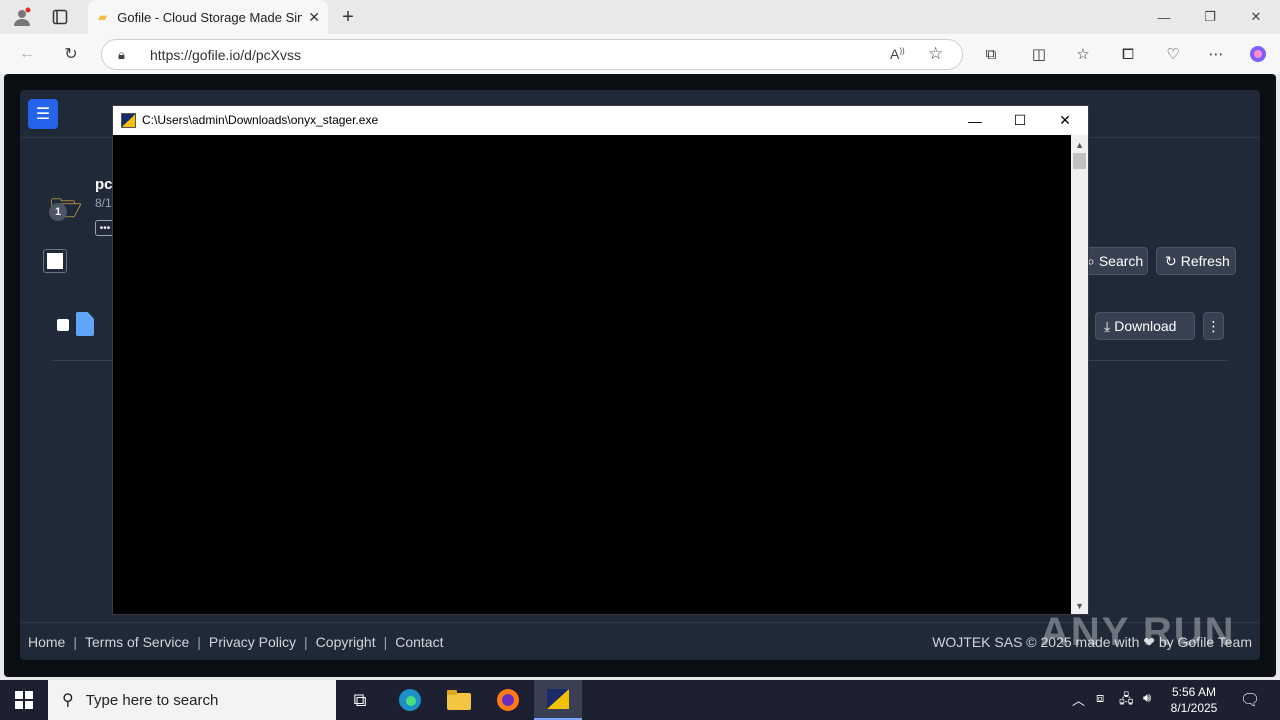 The width and height of the screenshot is (1280, 720). What do you see at coordinates (22, 17) in the screenshot?
I see `profile-icon` at bounding box center [22, 17].